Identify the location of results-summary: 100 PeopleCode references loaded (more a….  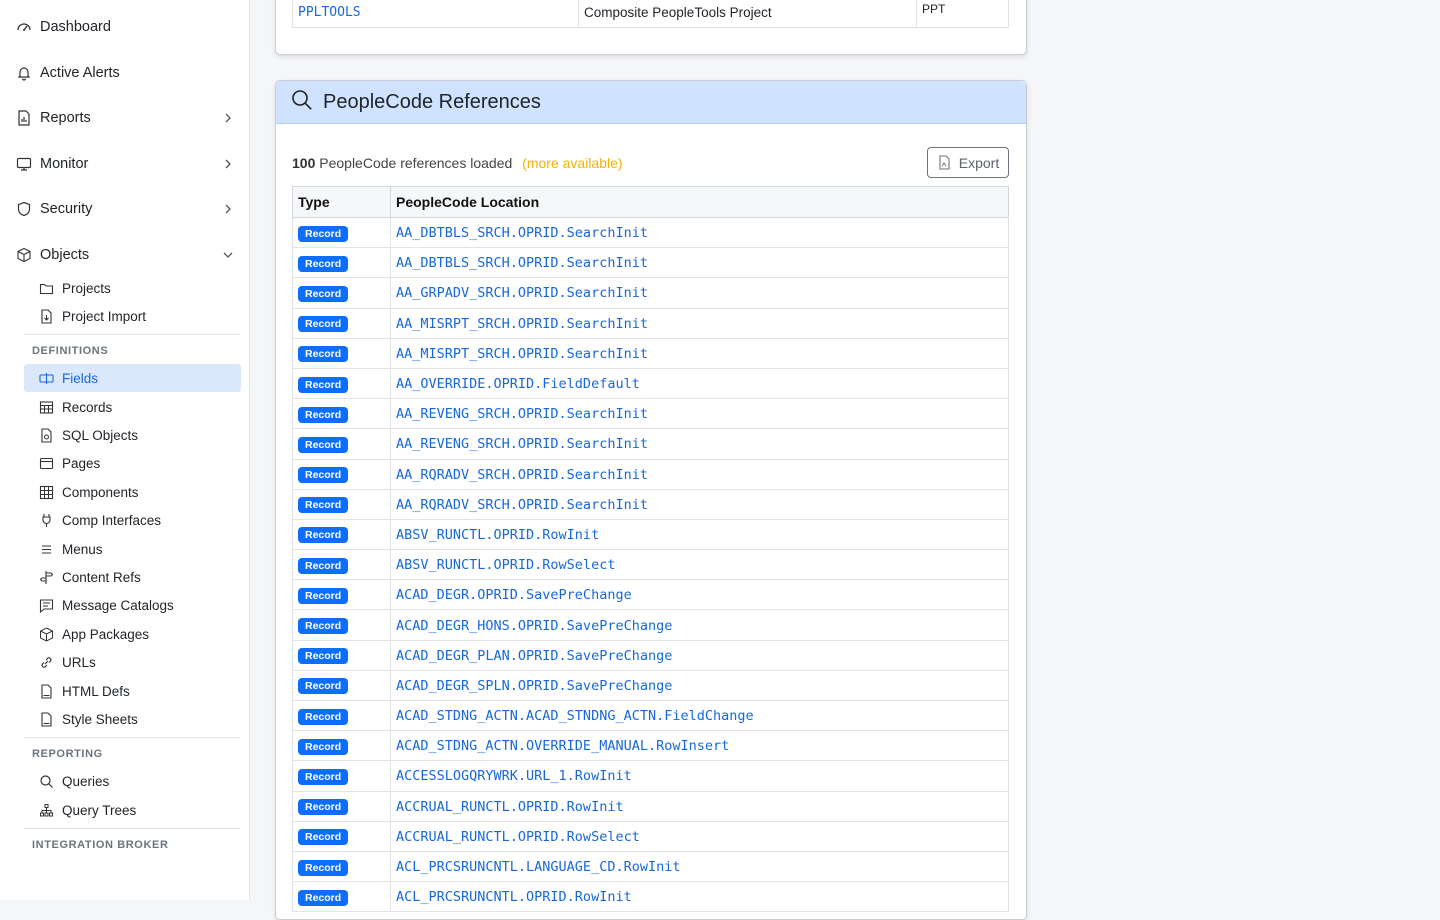
(457, 163).